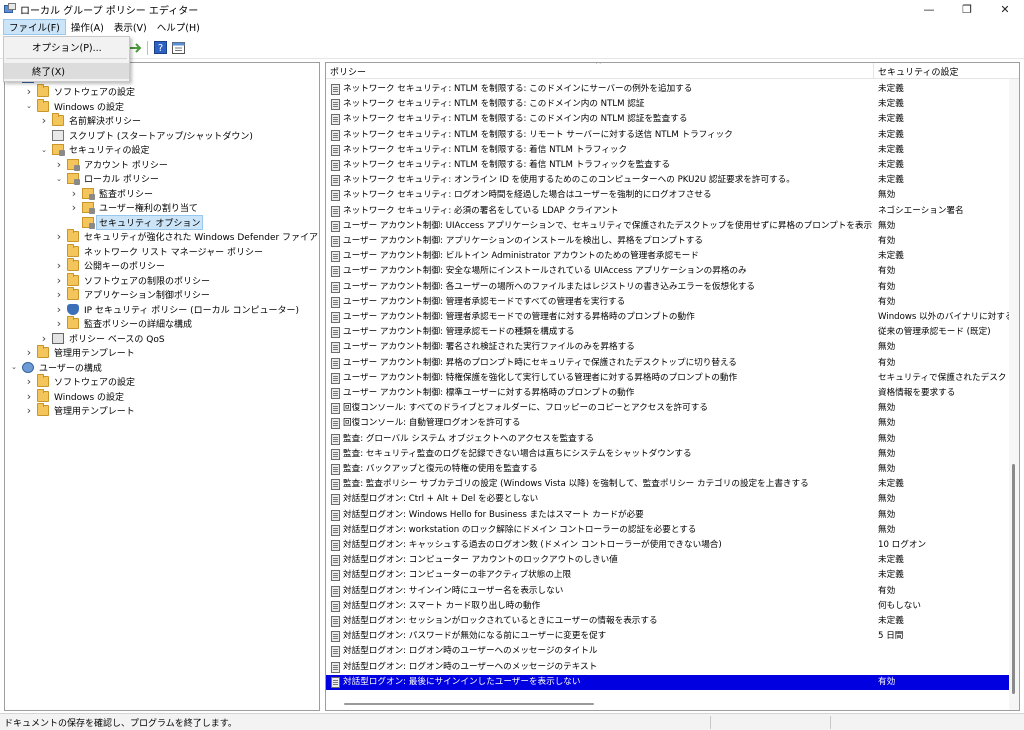 Image resolution: width=1024 pixels, height=730 pixels. What do you see at coordinates (134, 208) in the screenshot?
I see `tree-item: › ユーザー権利の割り当て` at bounding box center [134, 208].